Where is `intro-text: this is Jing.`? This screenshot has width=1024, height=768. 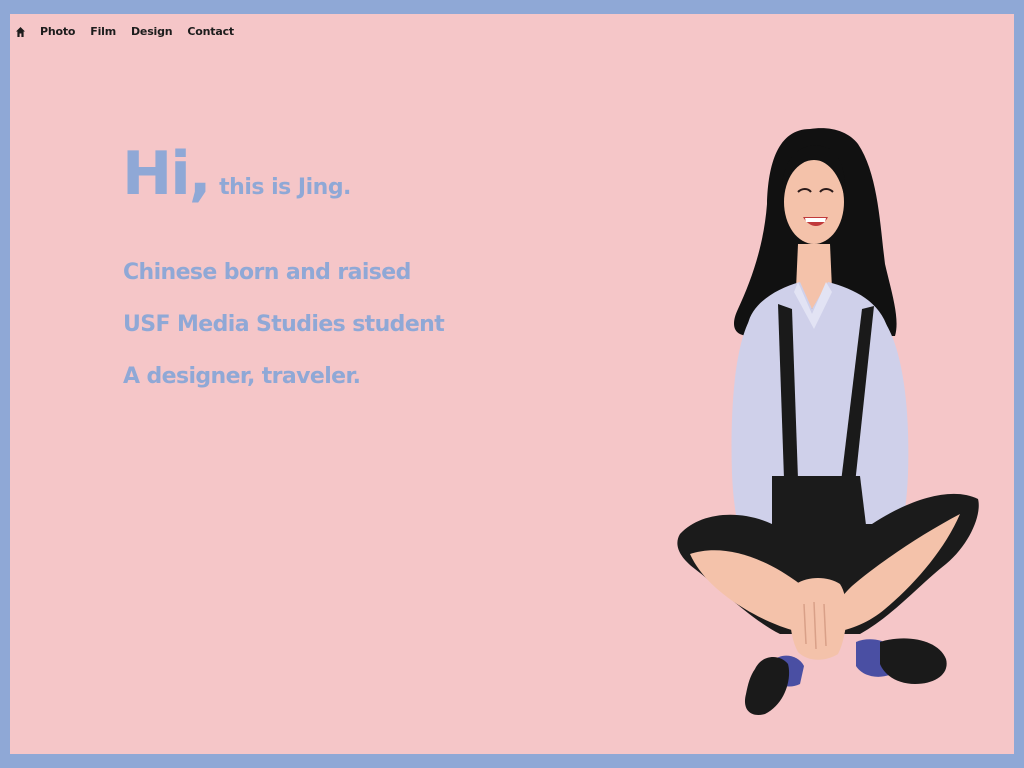
intro-text: this is Jing. is located at coordinates (285, 187).